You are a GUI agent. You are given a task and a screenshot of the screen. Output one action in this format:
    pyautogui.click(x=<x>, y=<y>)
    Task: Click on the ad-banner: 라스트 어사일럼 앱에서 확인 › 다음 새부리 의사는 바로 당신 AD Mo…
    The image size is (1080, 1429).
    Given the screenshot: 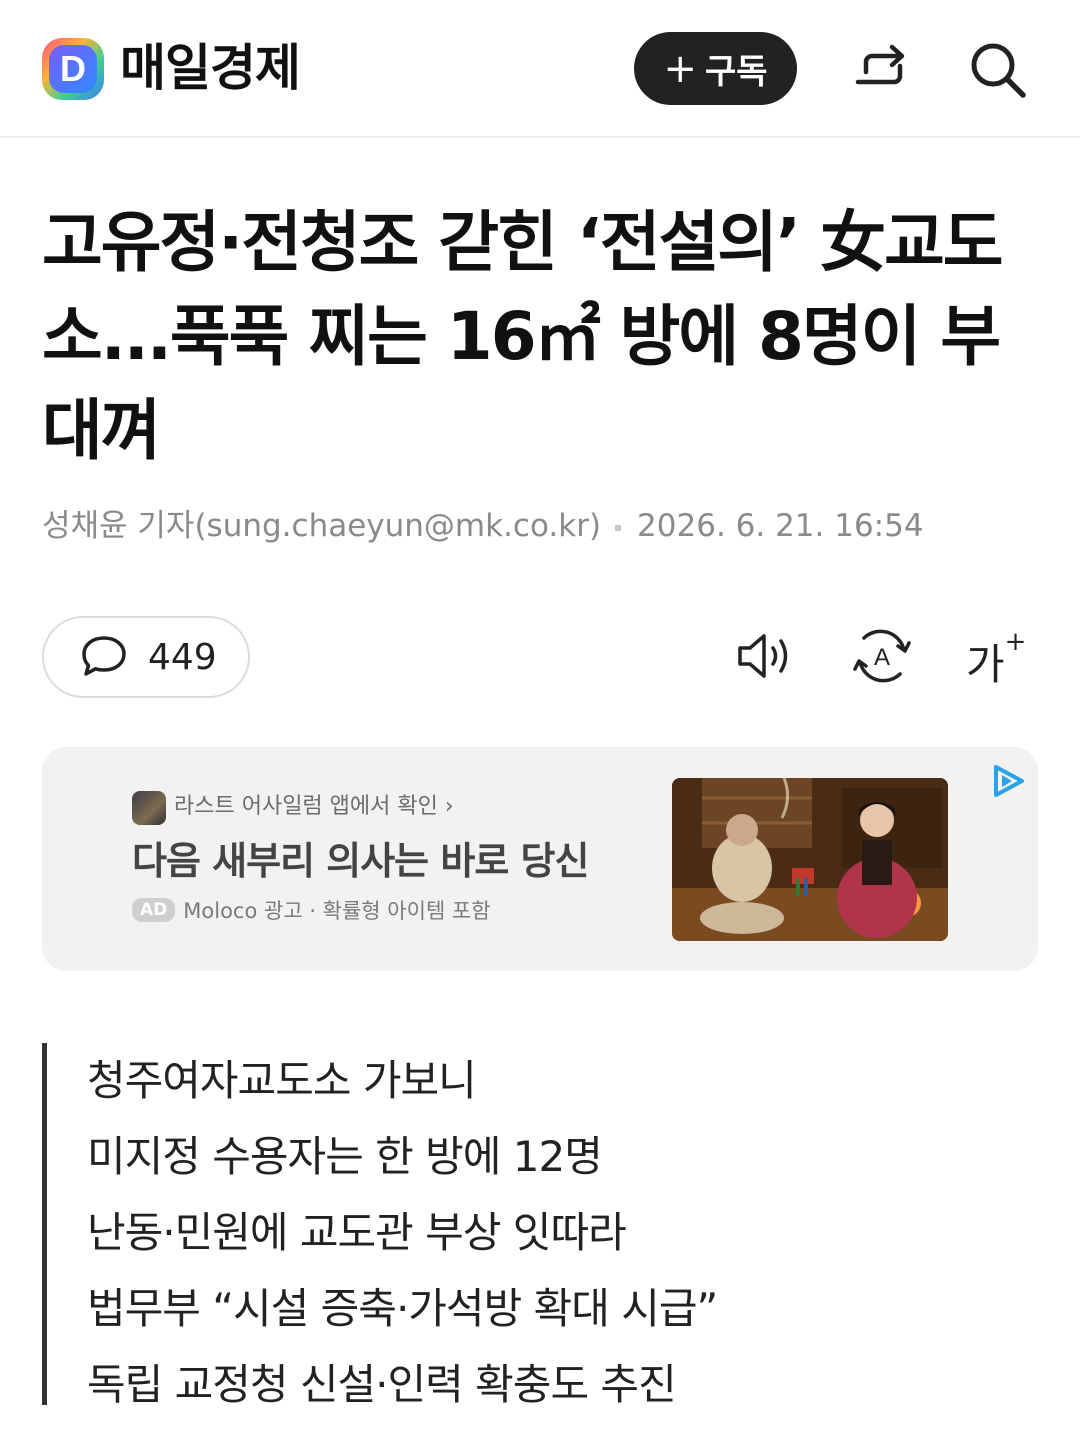 What is the action you would take?
    pyautogui.click(x=540, y=859)
    